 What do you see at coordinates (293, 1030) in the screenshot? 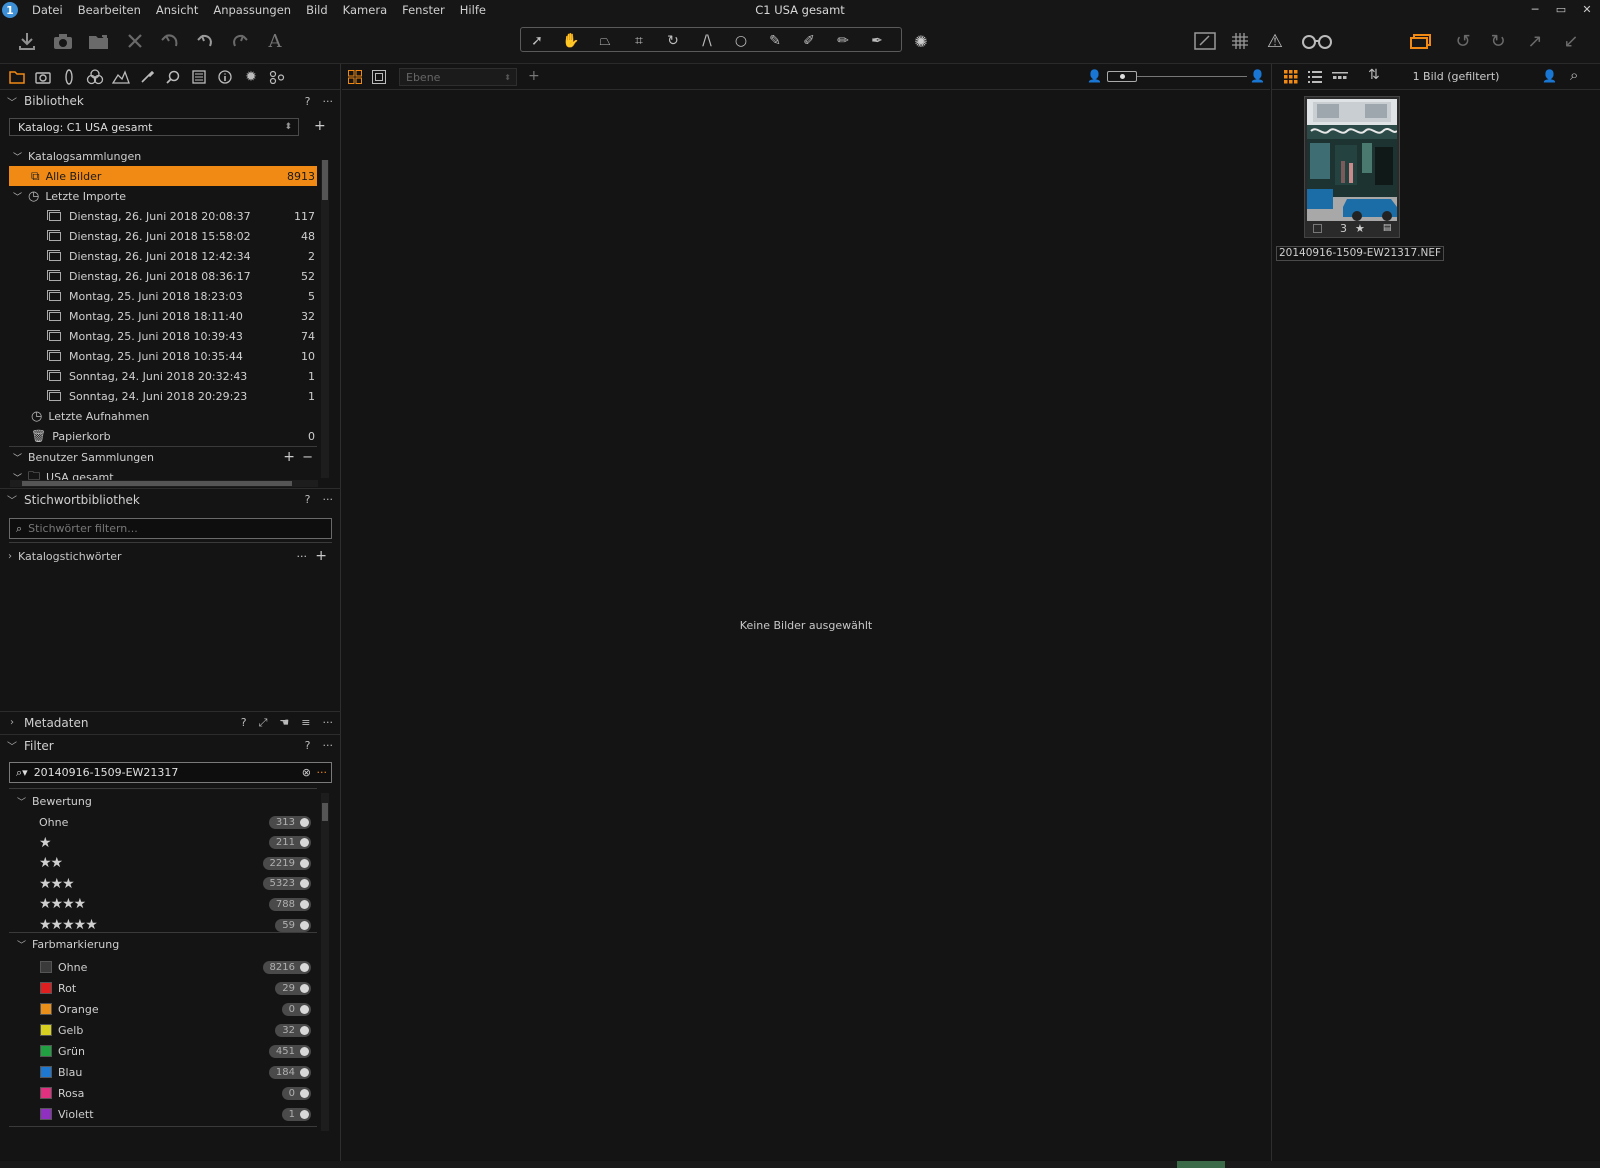
I see `count-toggle: 32` at bounding box center [293, 1030].